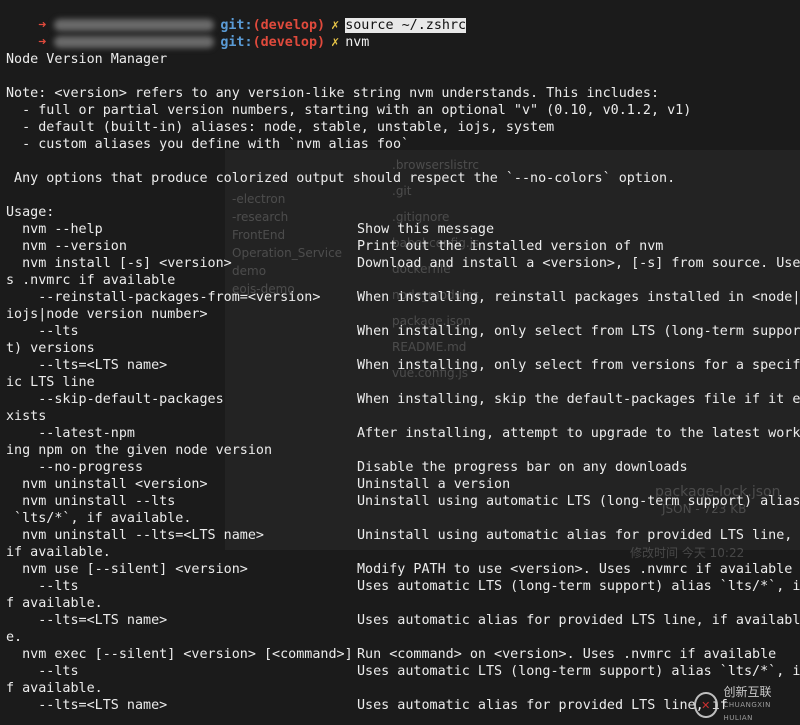 This screenshot has height=725, width=800. What do you see at coordinates (187, 33) in the screenshot?
I see `prompt-line-2: ➜ git:(develop) ✗ nvm` at bounding box center [187, 33].